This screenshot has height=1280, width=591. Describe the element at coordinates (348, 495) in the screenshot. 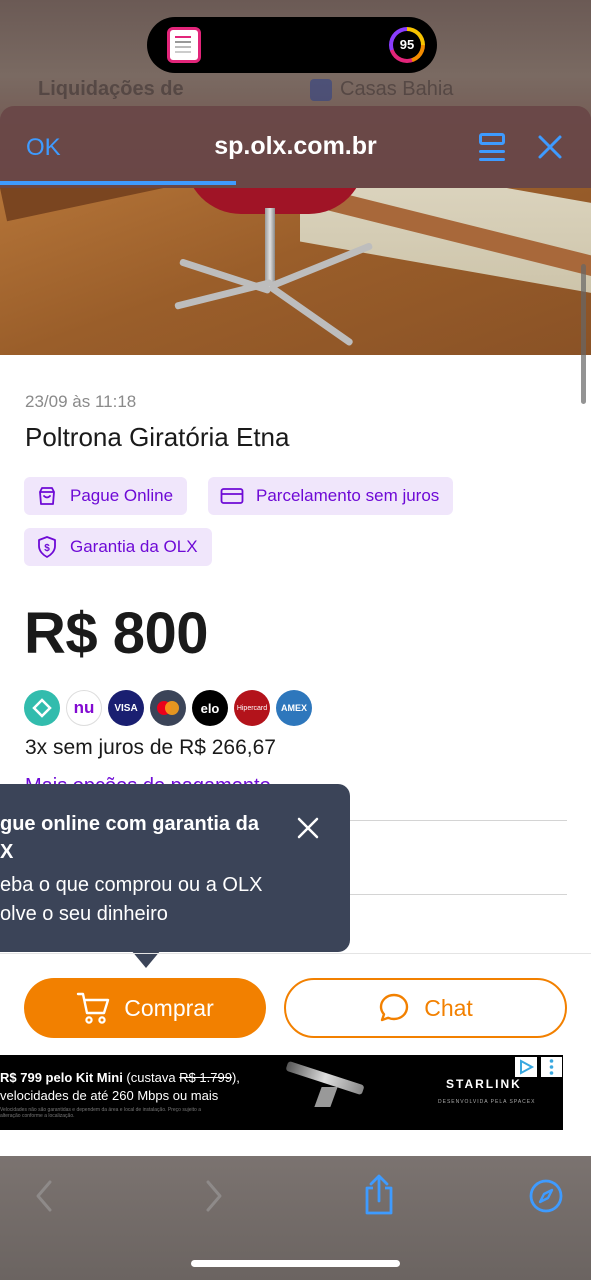

I see `badge-label: Parcelamento sem juros` at that location.